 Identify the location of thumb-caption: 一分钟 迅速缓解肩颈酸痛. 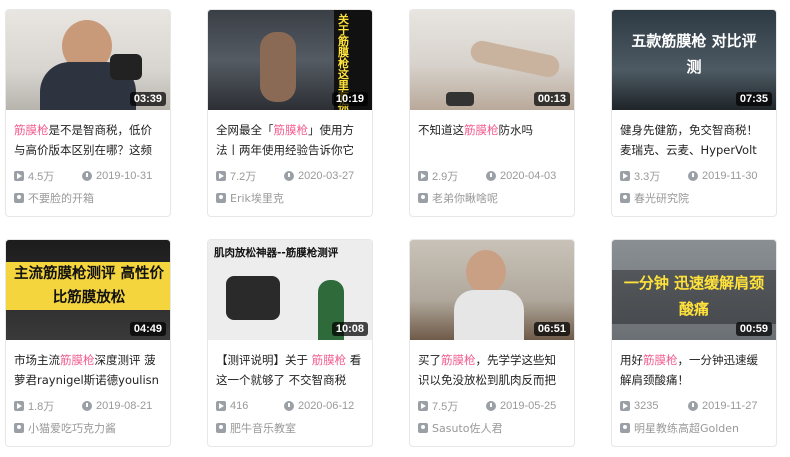
(694, 296).